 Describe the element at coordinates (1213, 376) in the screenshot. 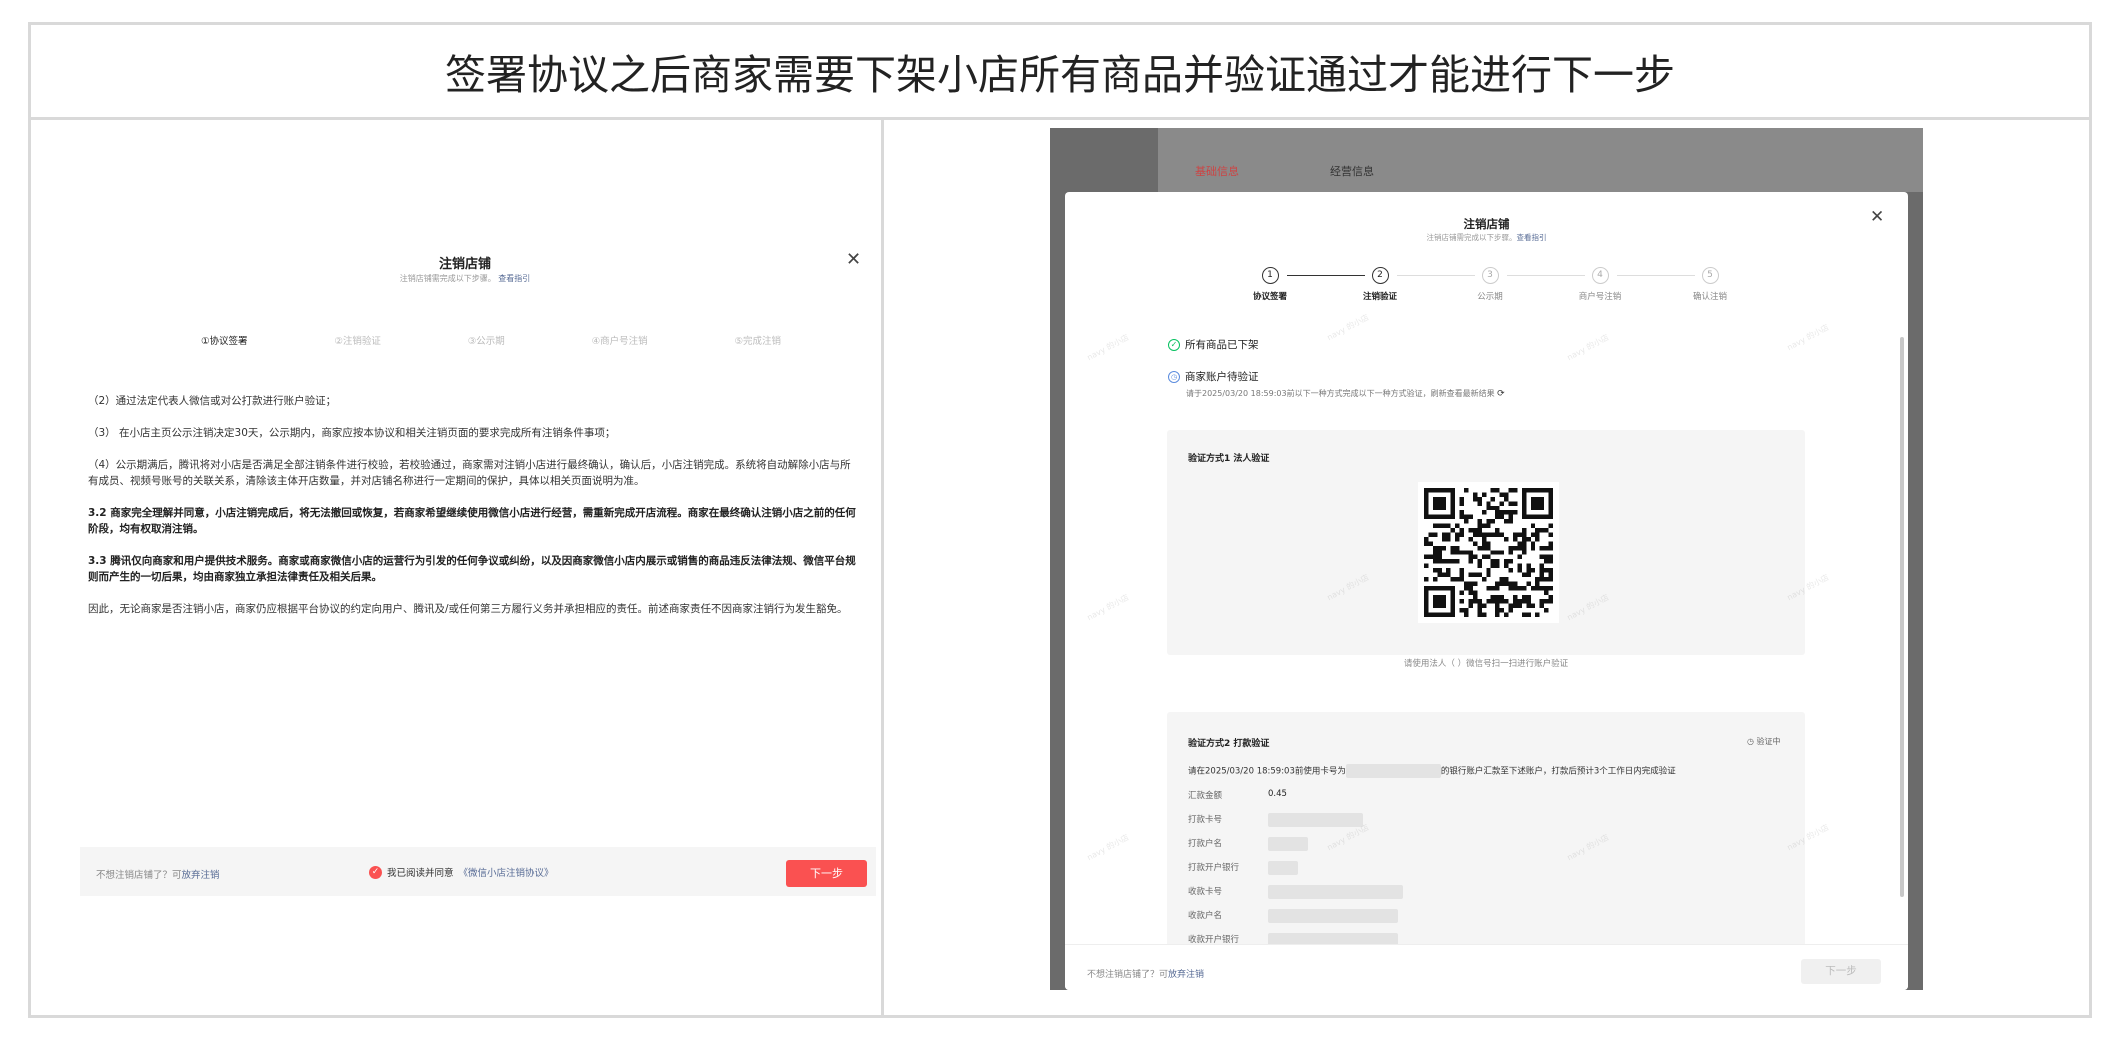

I see `status-account-pending: ◷ 商家账户待验证` at that location.